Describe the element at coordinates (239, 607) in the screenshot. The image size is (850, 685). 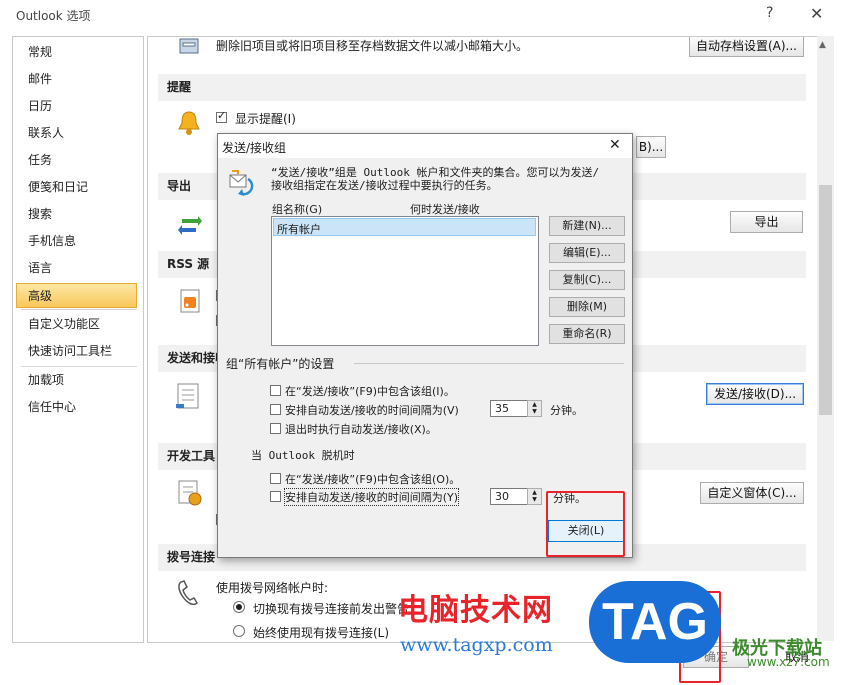
I see `dialup-warn-radio` at that location.